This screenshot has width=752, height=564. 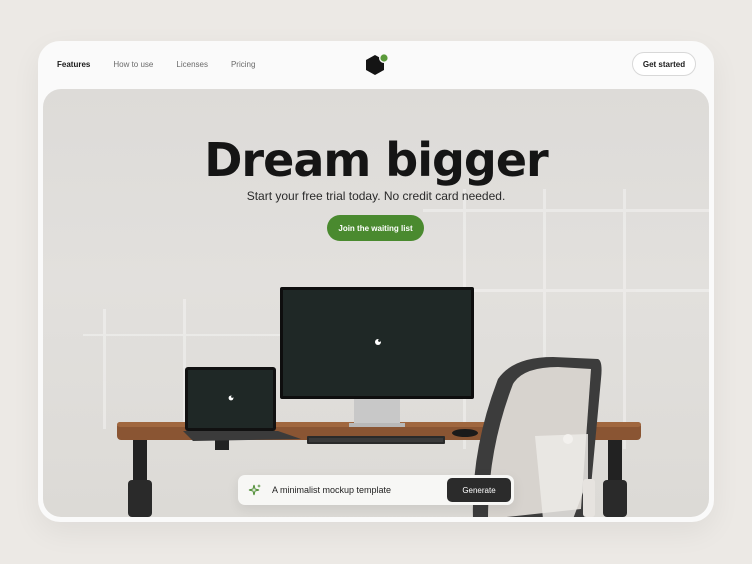 I want to click on prompt-bar: Generate, so click(x=376, y=490).